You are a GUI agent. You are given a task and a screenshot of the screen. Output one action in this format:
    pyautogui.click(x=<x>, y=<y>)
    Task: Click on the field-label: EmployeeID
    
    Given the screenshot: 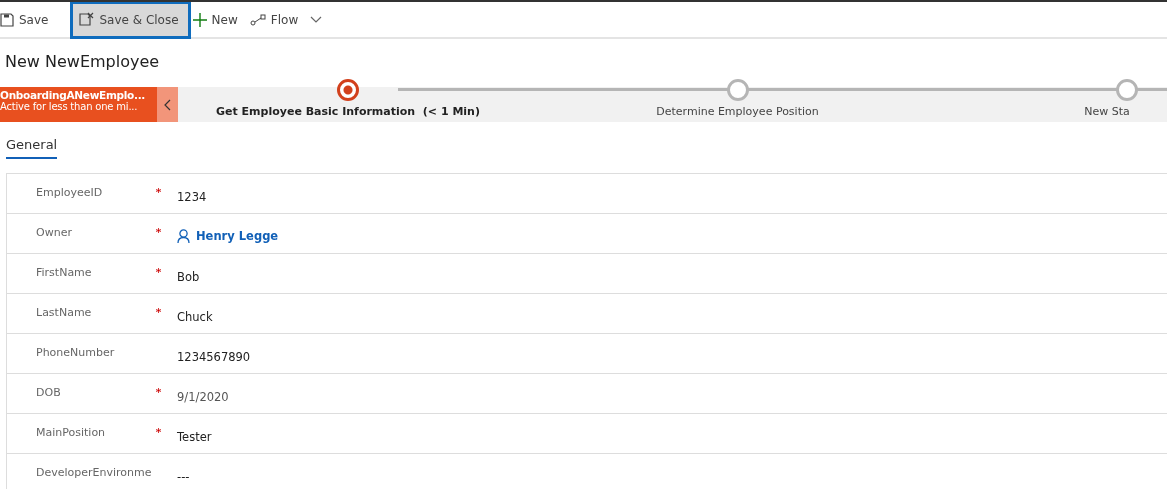 What is the action you would take?
    pyautogui.click(x=70, y=193)
    